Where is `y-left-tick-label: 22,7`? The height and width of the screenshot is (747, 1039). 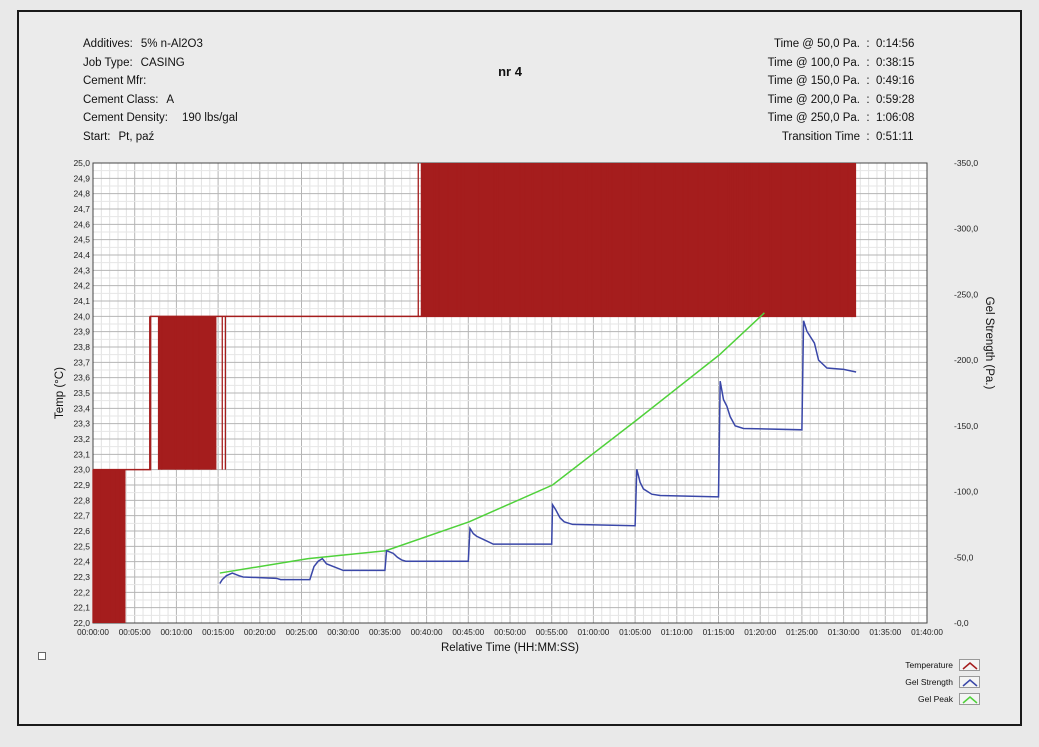
y-left-tick-label: 22,7 is located at coordinates (81, 516).